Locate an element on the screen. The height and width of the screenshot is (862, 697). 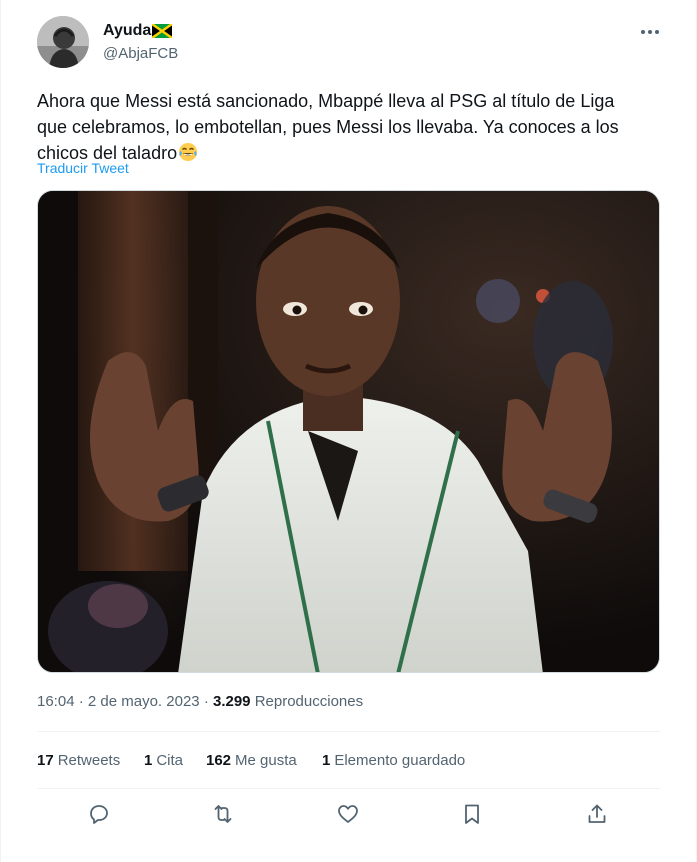
bookmarks-stat: 1 Elemento guardado is located at coordinates (393, 760).